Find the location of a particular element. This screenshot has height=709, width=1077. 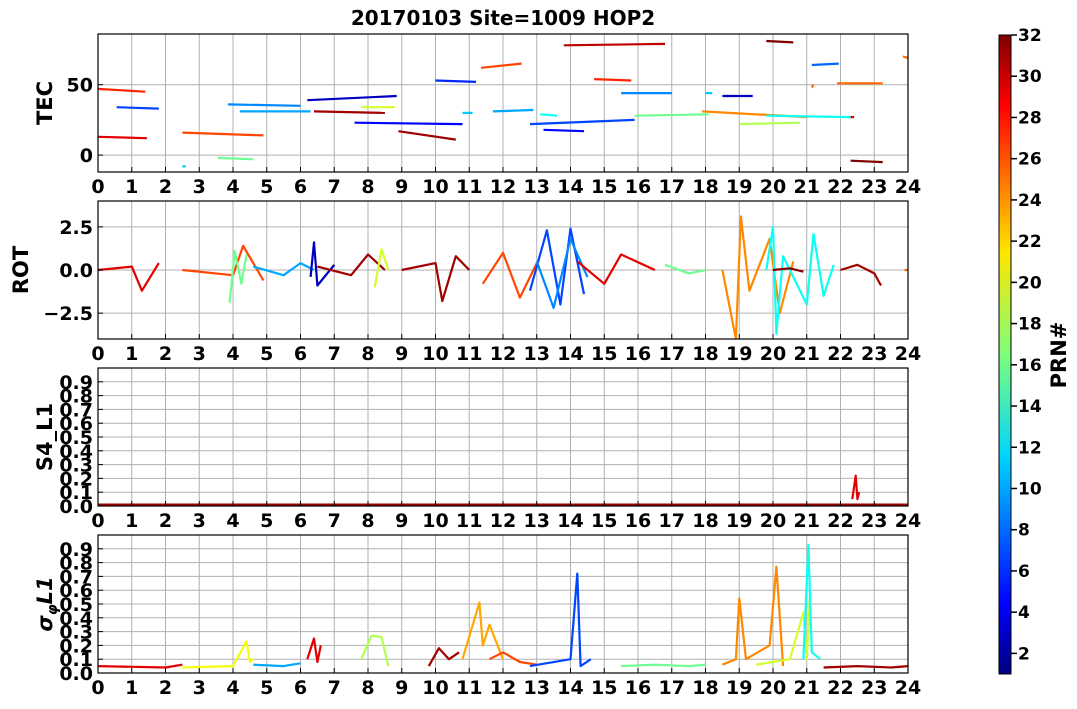

s4-ylabel: S4_L1 is located at coordinates (45, 437).